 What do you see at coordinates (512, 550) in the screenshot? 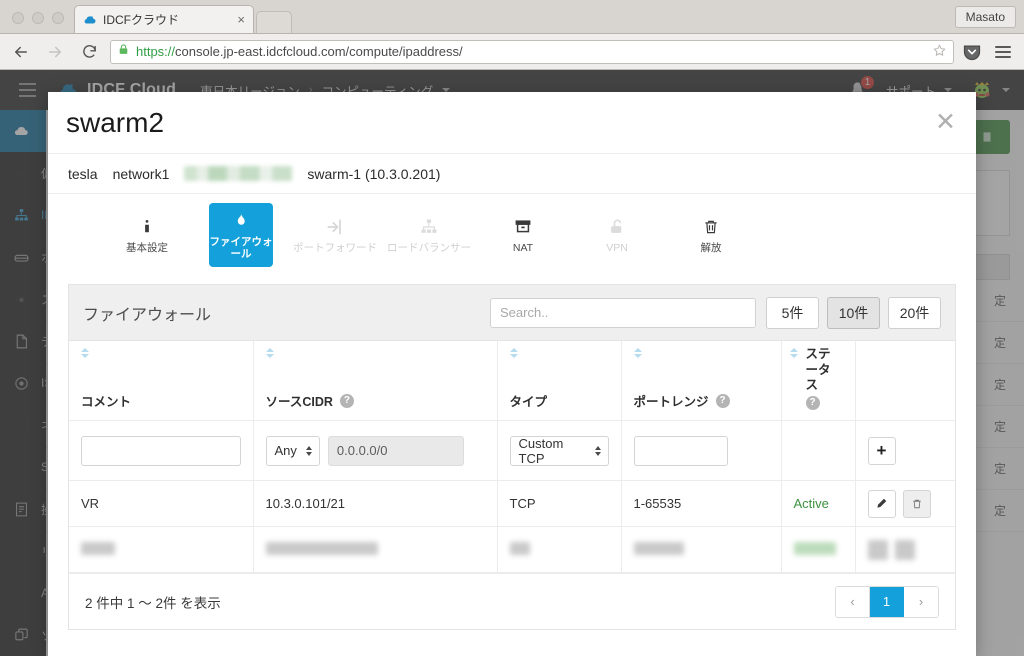
I see `table-row` at bounding box center [512, 550].